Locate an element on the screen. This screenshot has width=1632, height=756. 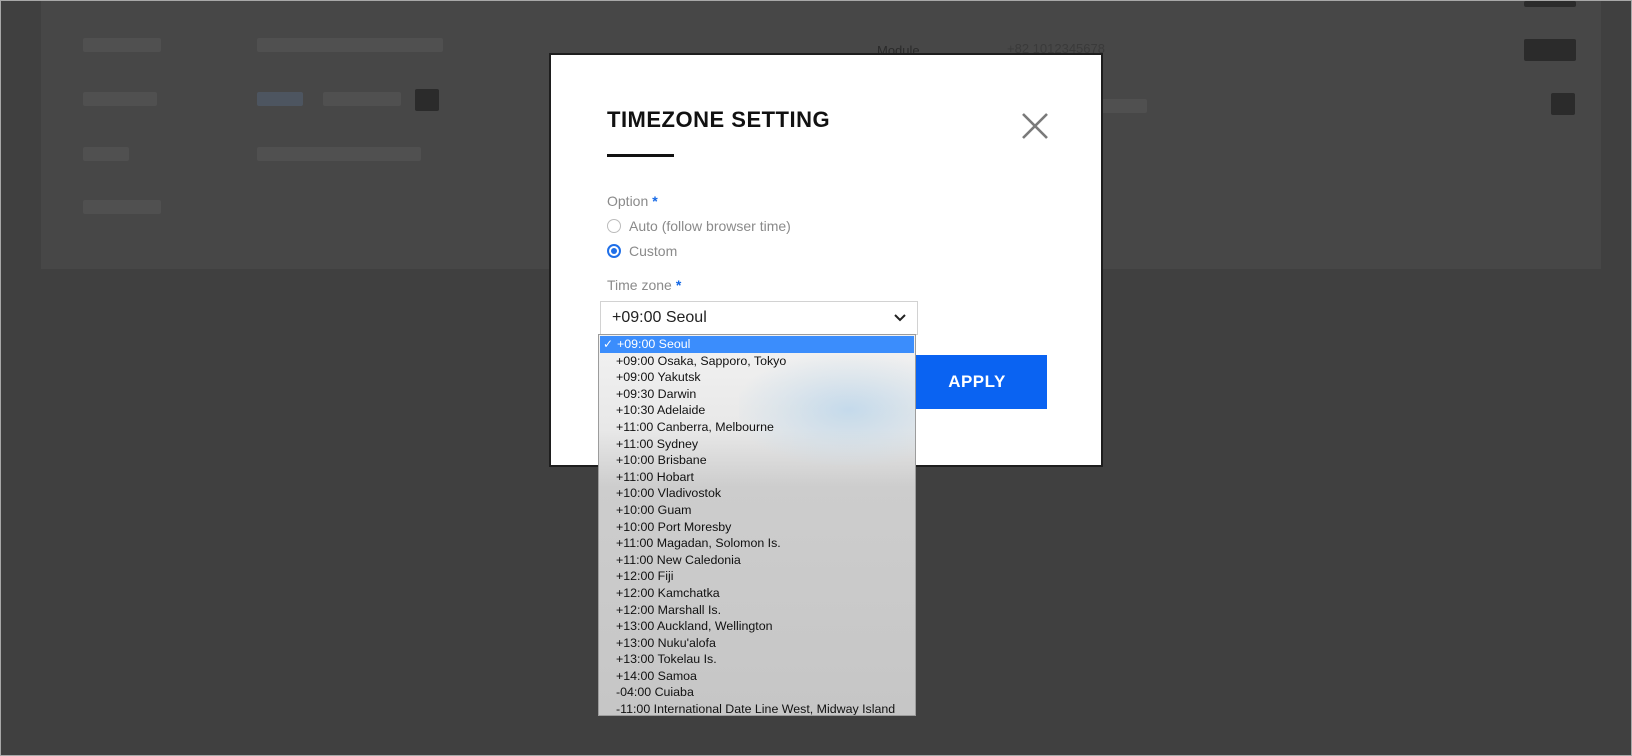
dropdown-option: +12:00 Marshall Is. is located at coordinates (757, 610).